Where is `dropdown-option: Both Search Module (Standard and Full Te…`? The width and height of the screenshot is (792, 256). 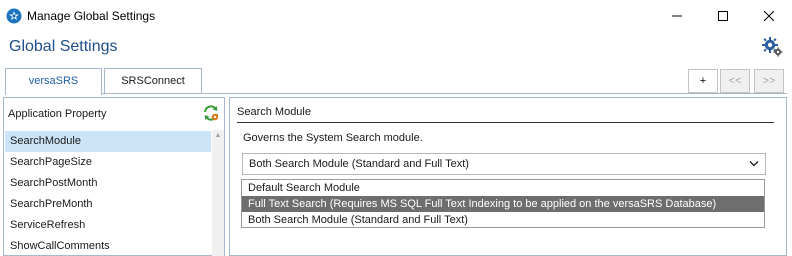
dropdown-option: Both Search Module (Standard and Full Te… is located at coordinates (503, 220).